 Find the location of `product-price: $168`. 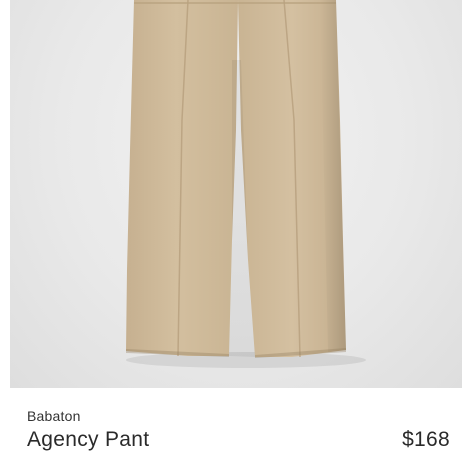

product-price: $168 is located at coordinates (426, 439).